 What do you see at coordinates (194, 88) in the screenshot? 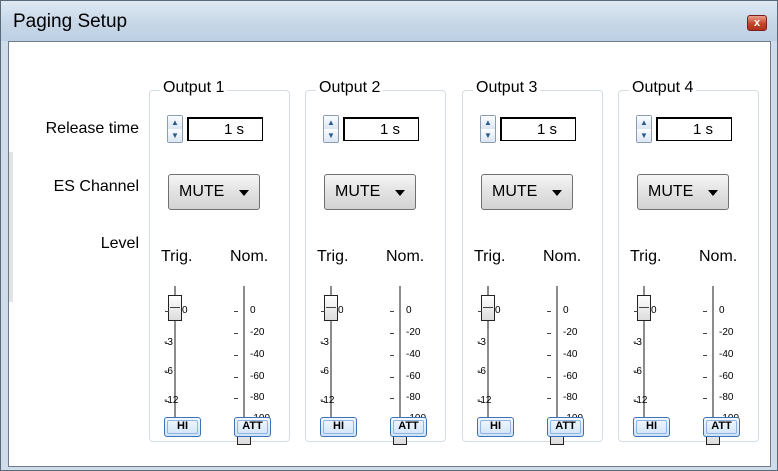
I see `output-title: Output 1` at bounding box center [194, 88].